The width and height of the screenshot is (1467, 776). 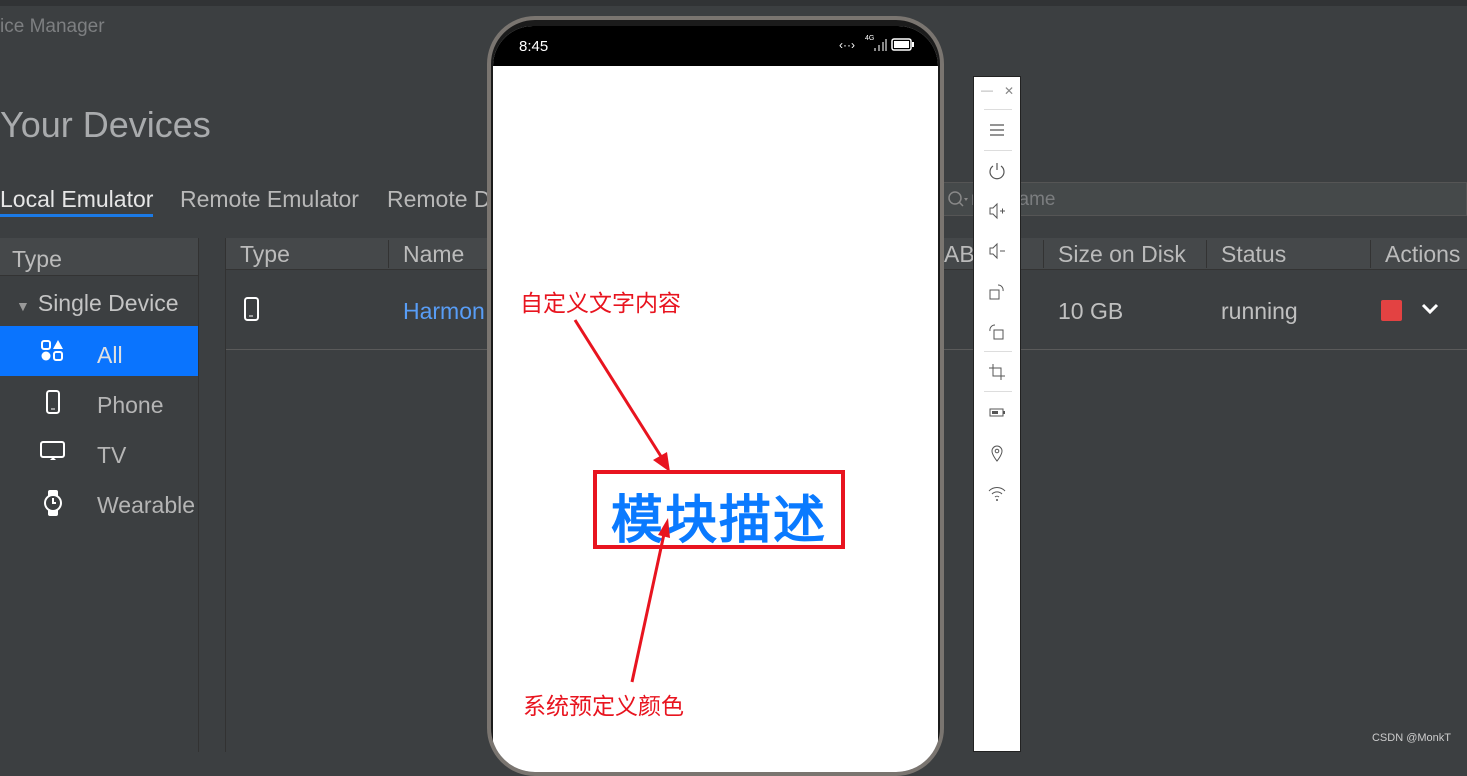 I want to click on sidebar-header: Type, so click(x=99, y=257).